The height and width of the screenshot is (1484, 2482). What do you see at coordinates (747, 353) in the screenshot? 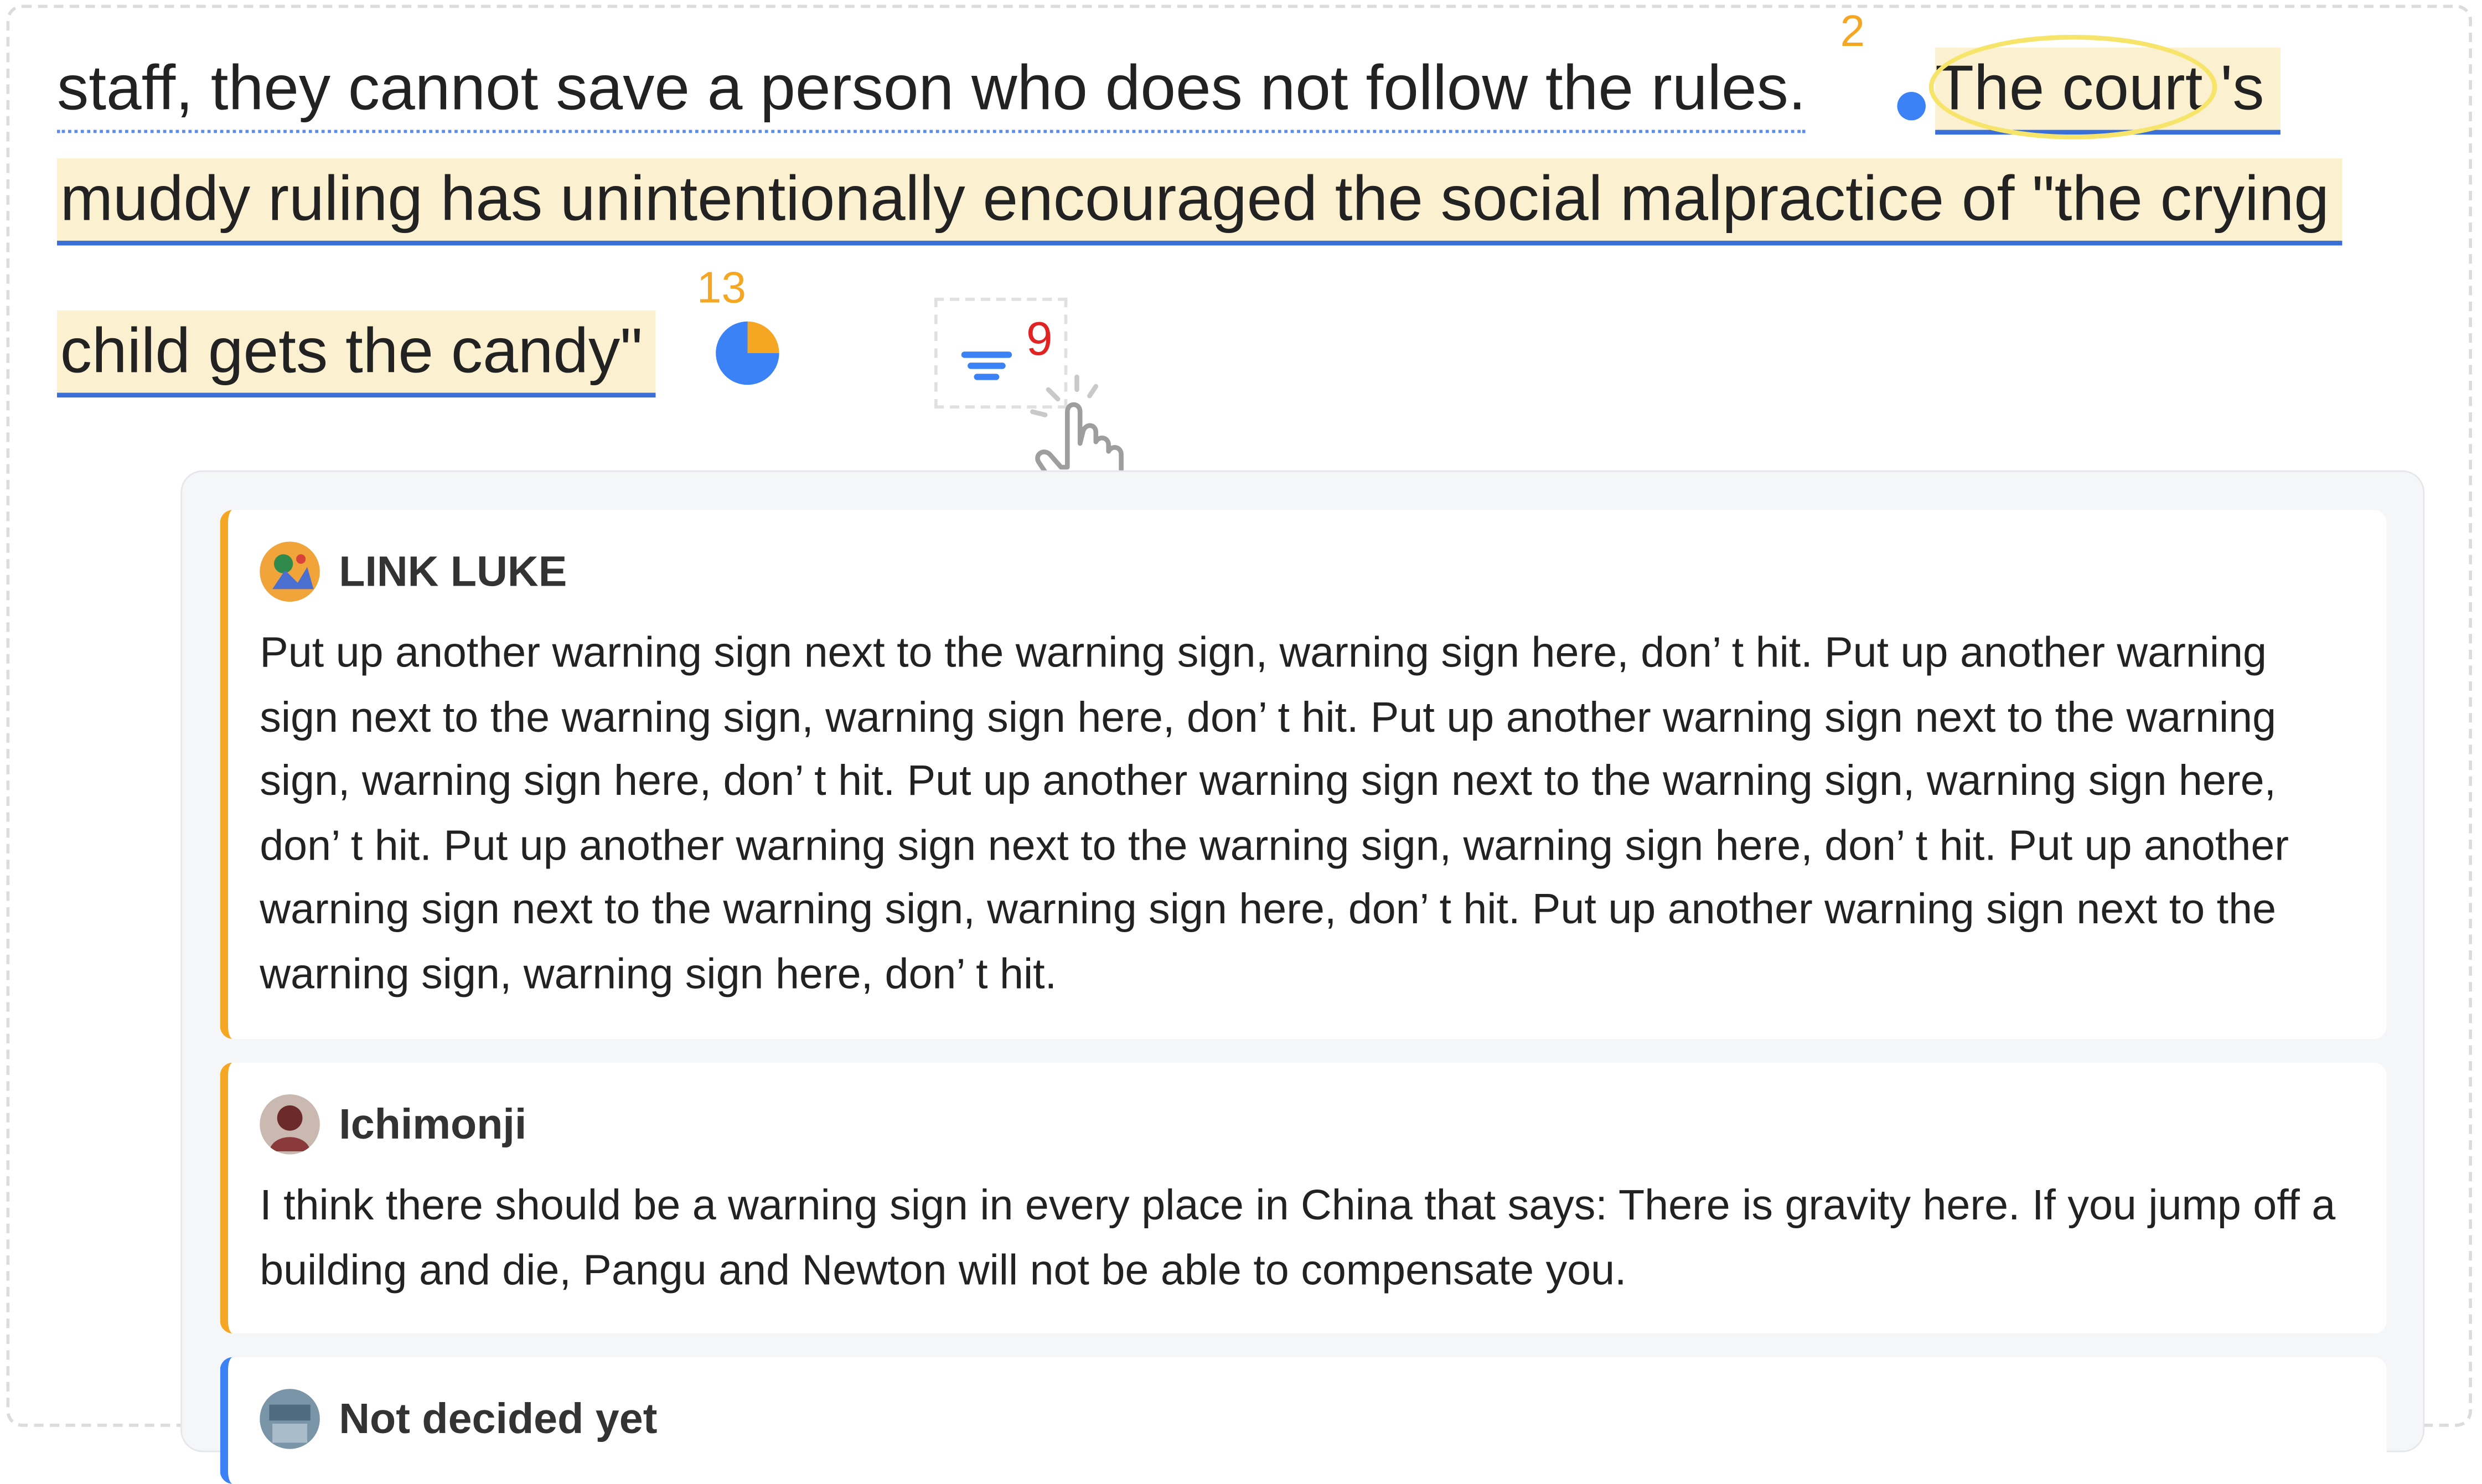
I see `progress-pie-icon` at bounding box center [747, 353].